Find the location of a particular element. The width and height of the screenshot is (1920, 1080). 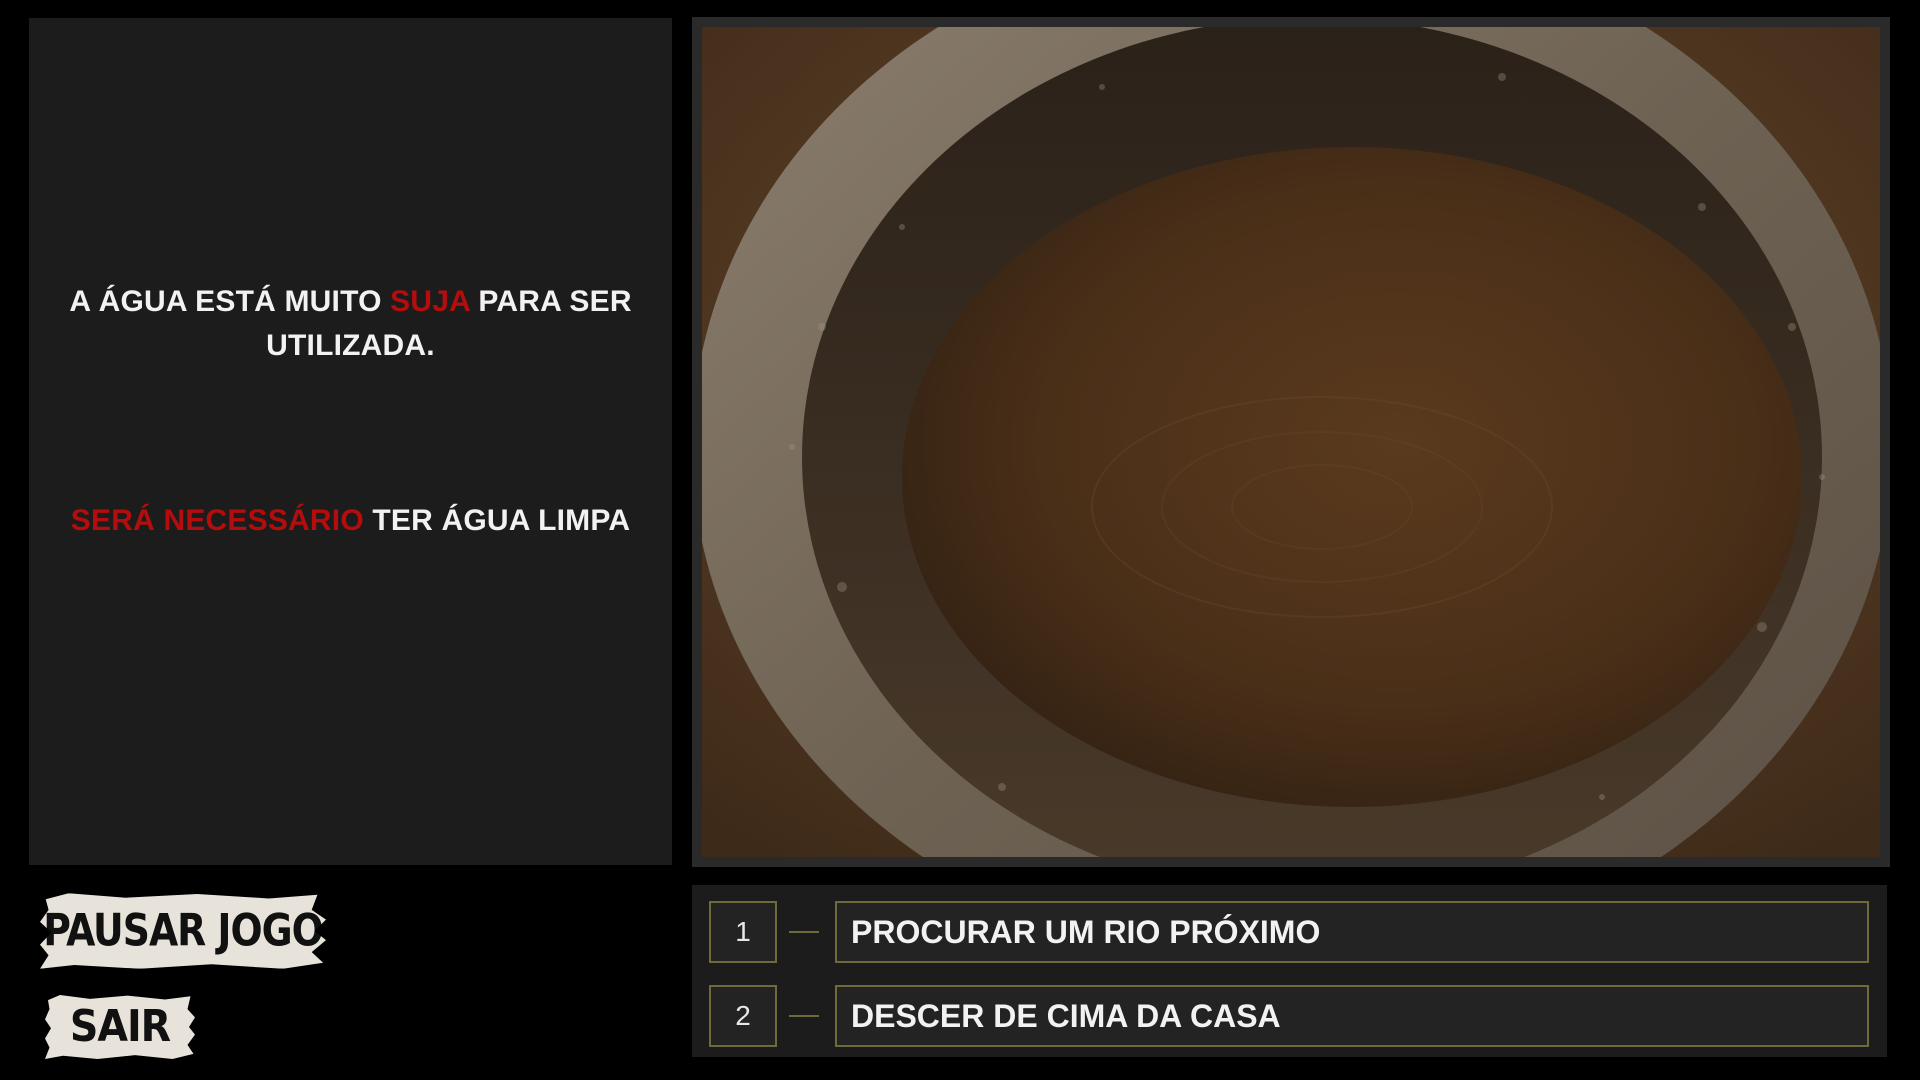

choice-number: 1 is located at coordinates (743, 932).